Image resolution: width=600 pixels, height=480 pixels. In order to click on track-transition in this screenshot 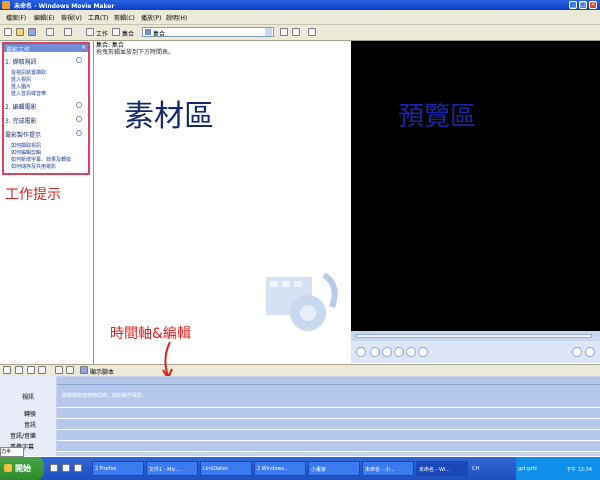, I will do `click(328, 413)`.